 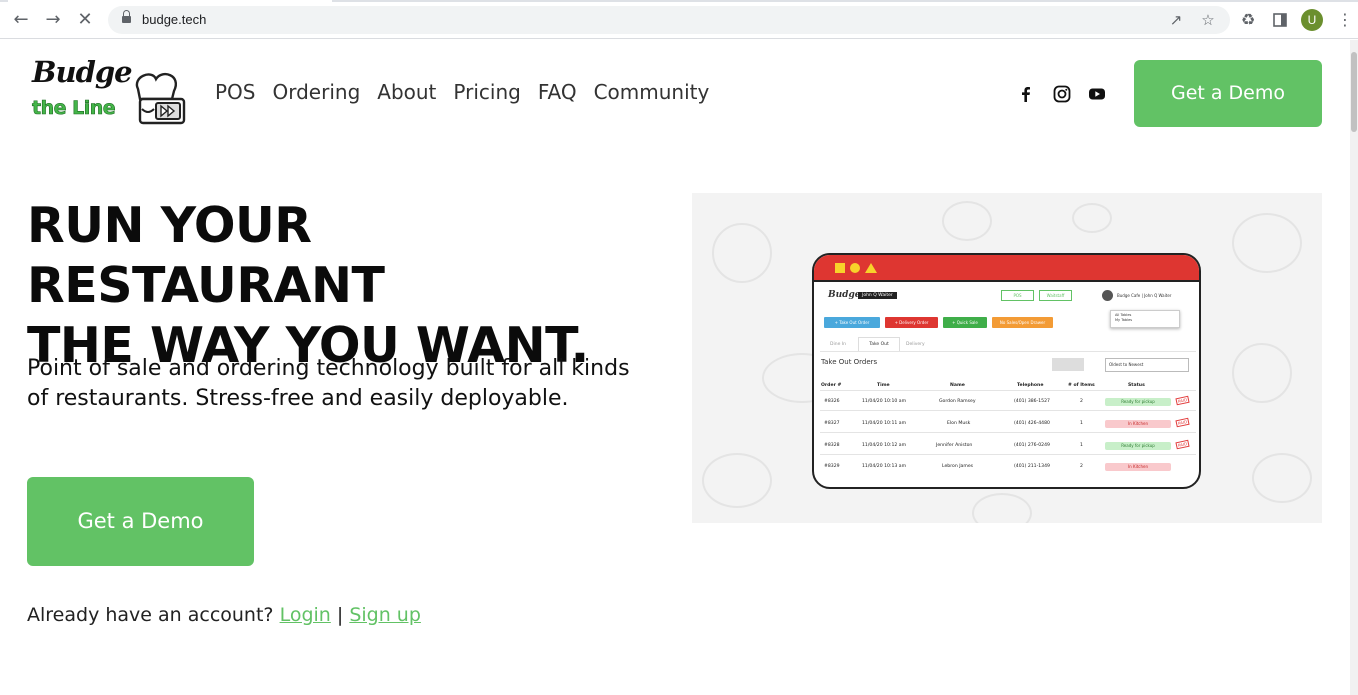 I want to click on mockup-quick-sale-button: + Quick Sale, so click(x=965, y=322).